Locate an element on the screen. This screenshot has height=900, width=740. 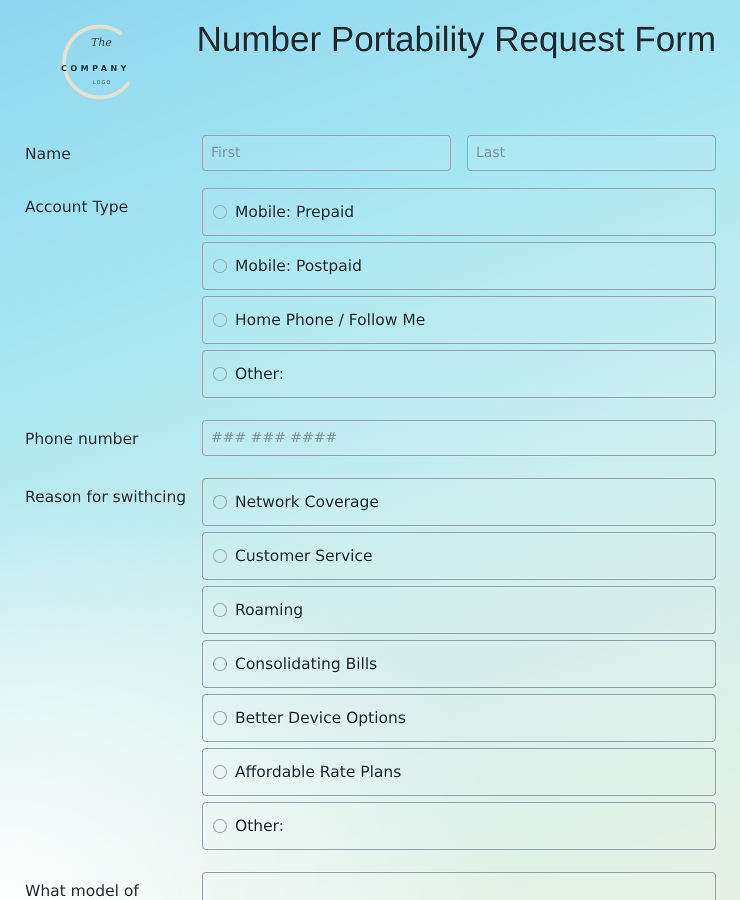
radio-option: Roaming is located at coordinates (459, 610).